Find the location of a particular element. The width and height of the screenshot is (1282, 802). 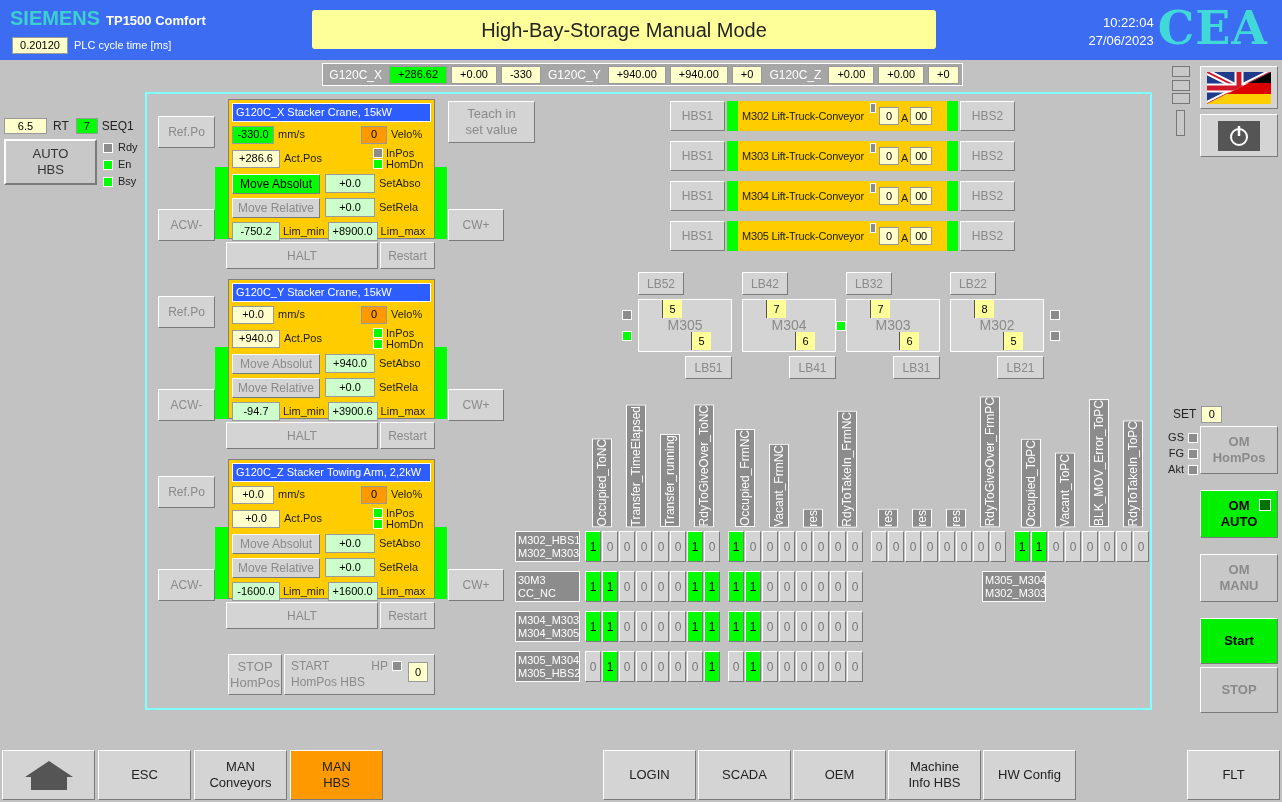

nav-button: ESC is located at coordinates (144, 775).